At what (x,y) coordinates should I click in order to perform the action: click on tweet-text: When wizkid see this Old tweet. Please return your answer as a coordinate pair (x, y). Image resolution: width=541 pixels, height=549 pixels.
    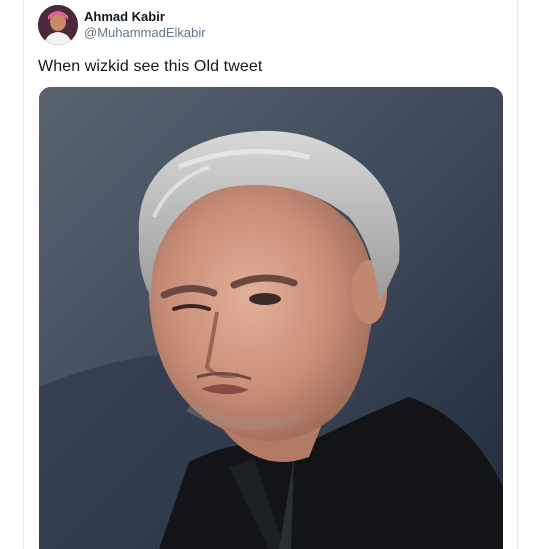
    Looking at the image, I should click on (150, 66).